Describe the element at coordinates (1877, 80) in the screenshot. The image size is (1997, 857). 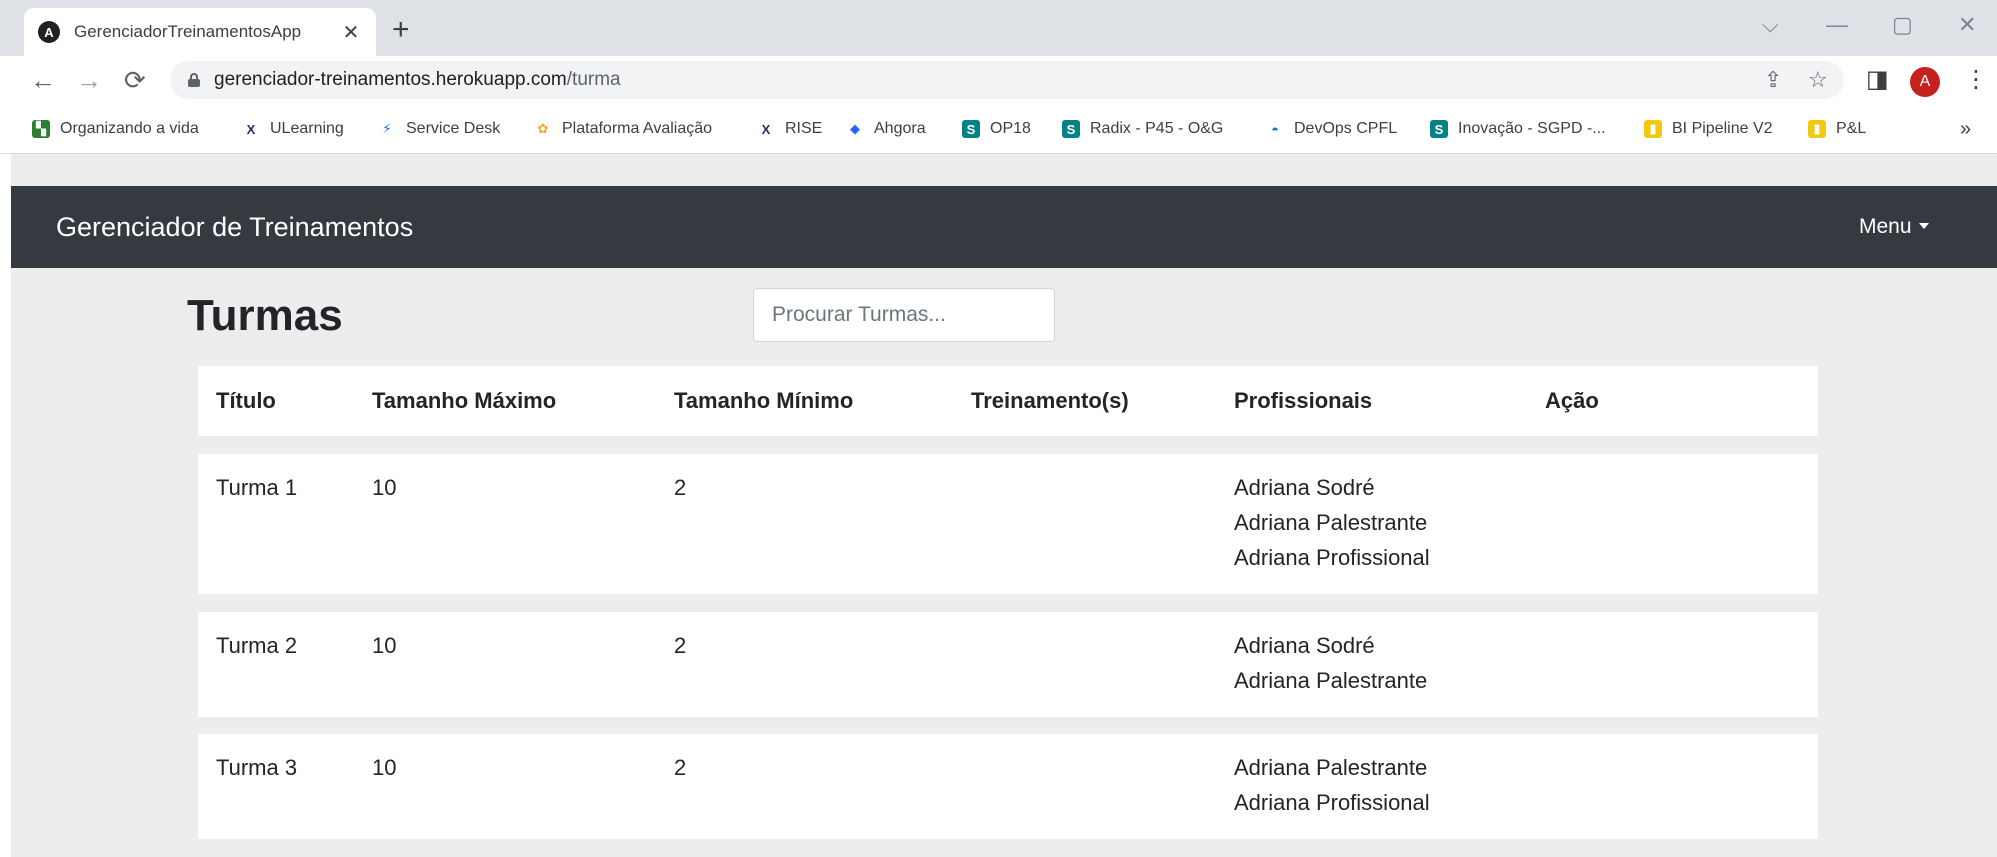
I see `side-panel-icon: ◨` at that location.